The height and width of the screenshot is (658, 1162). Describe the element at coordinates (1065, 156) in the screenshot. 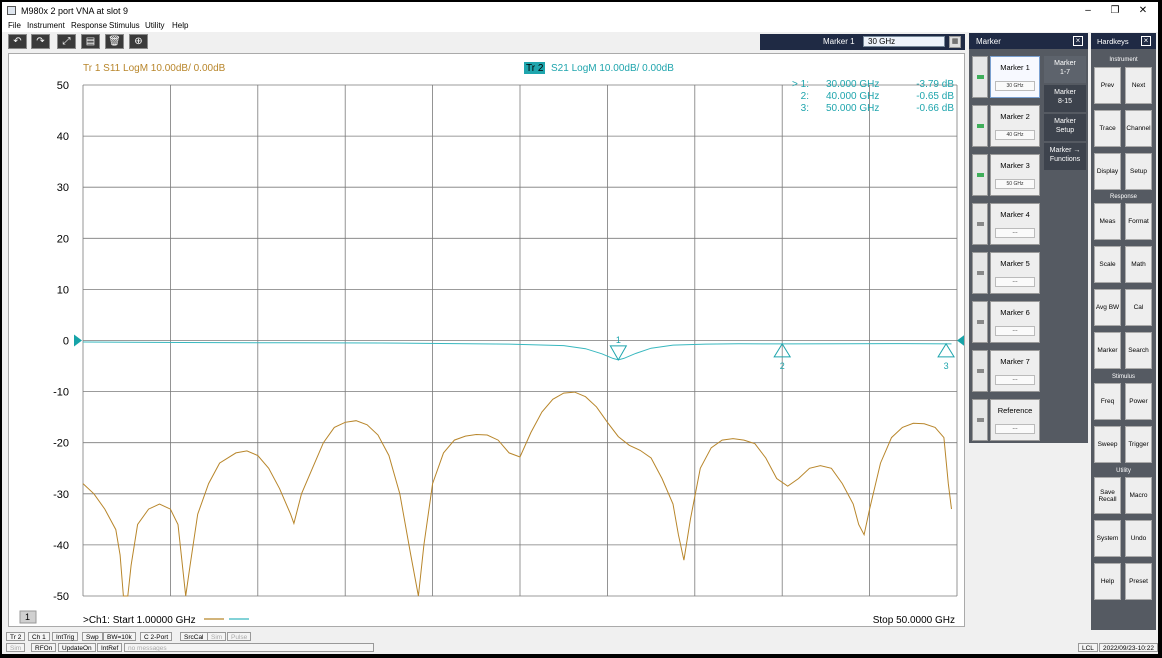

I see `tab-marker-functions: Marker → Functions` at that location.